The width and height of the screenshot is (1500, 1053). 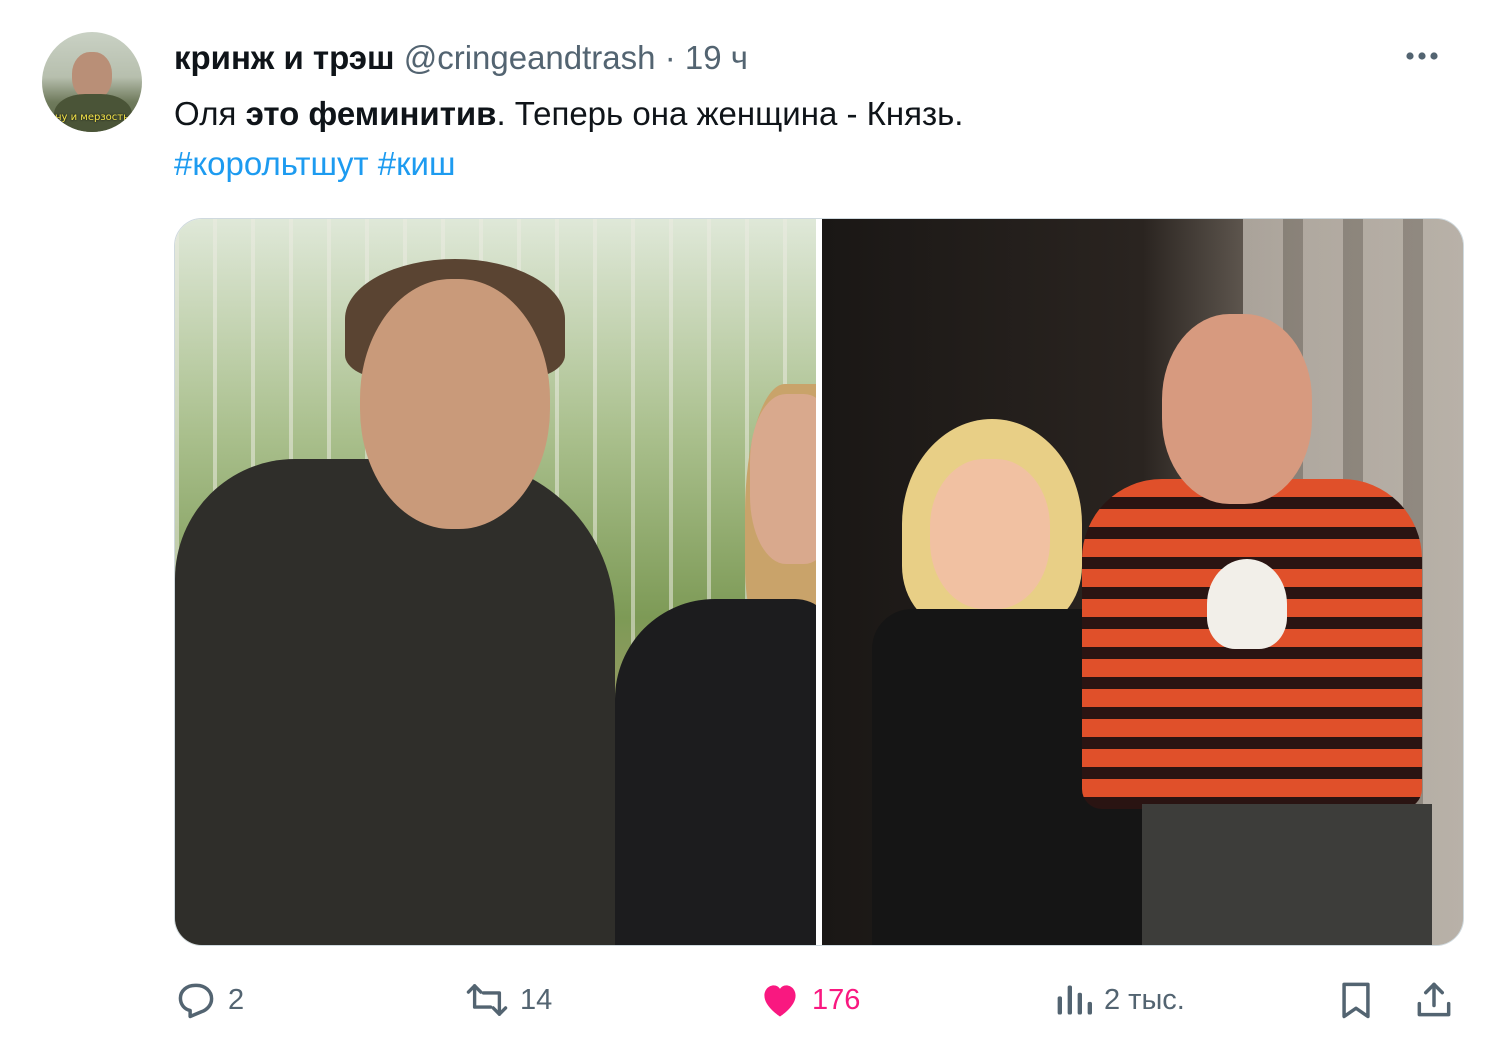 I want to click on tweet-text-bold: это феминитив, so click(x=371, y=113).